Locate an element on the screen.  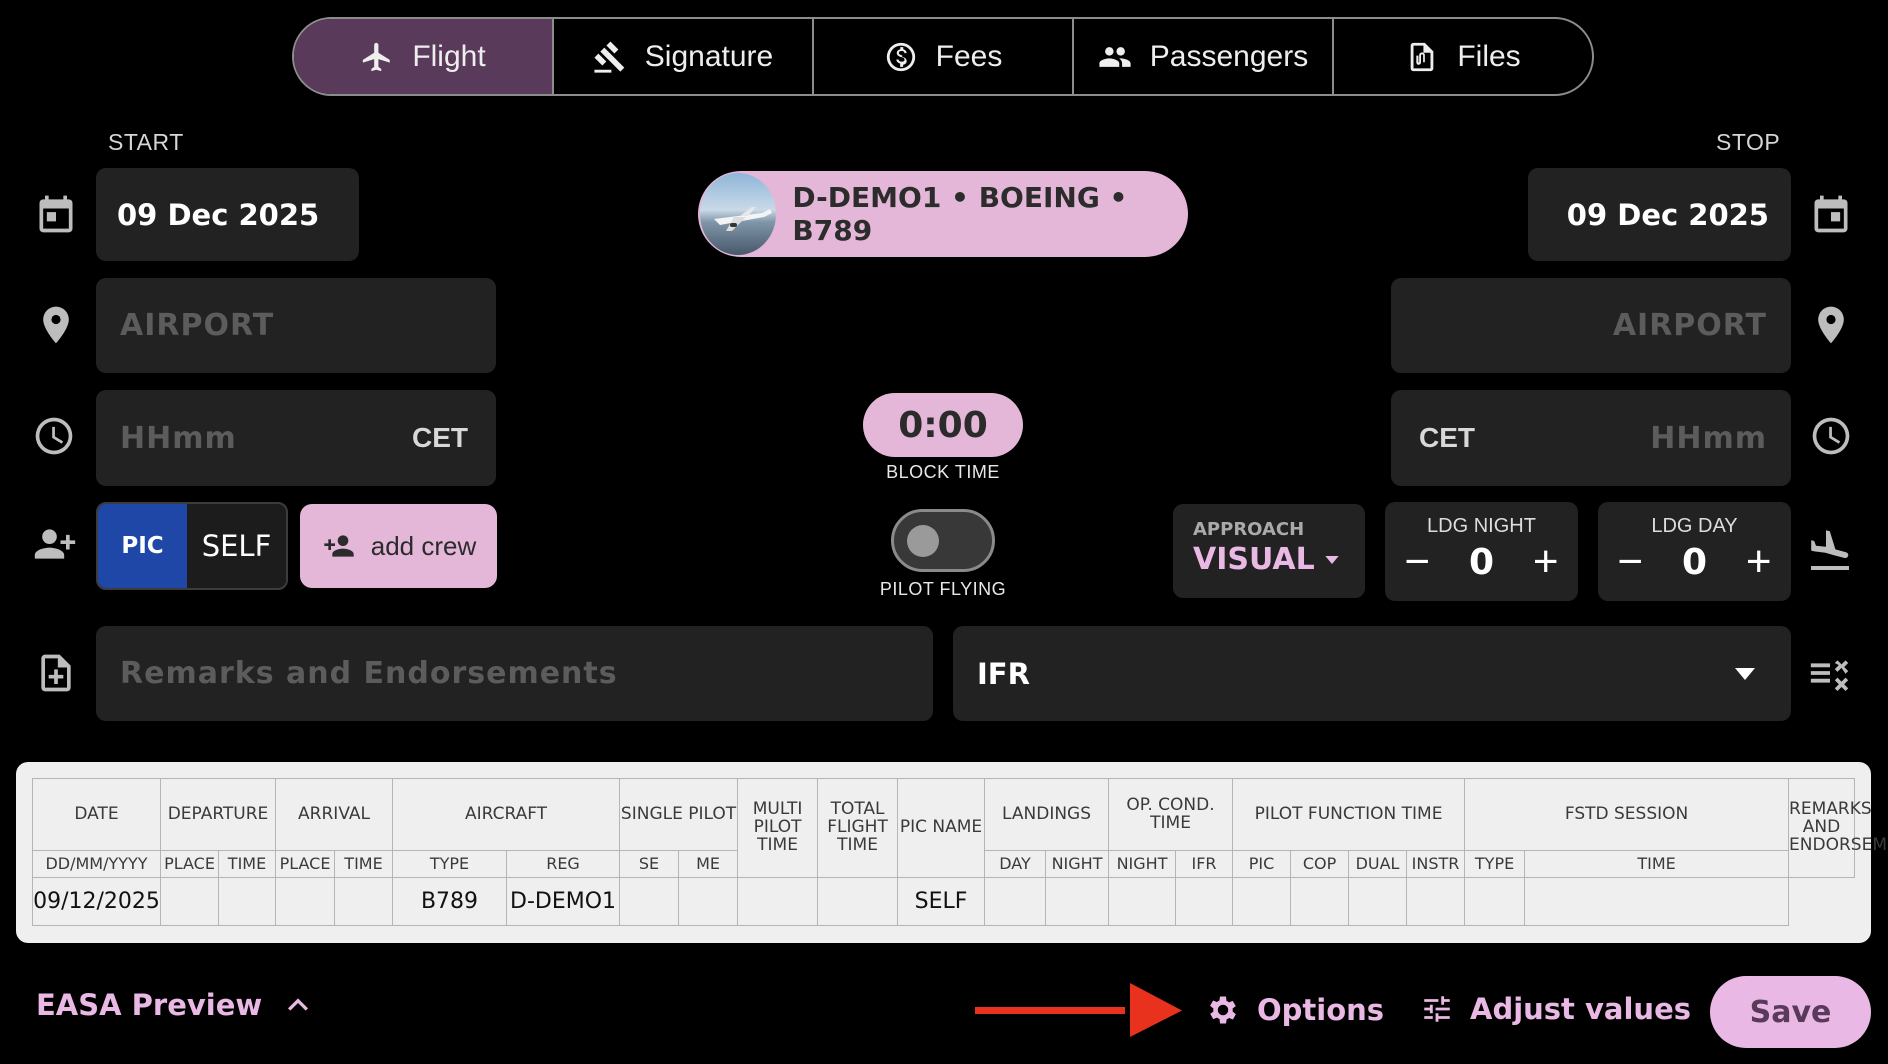
ldg-day-increment-button: + is located at coordinates (1759, 562).